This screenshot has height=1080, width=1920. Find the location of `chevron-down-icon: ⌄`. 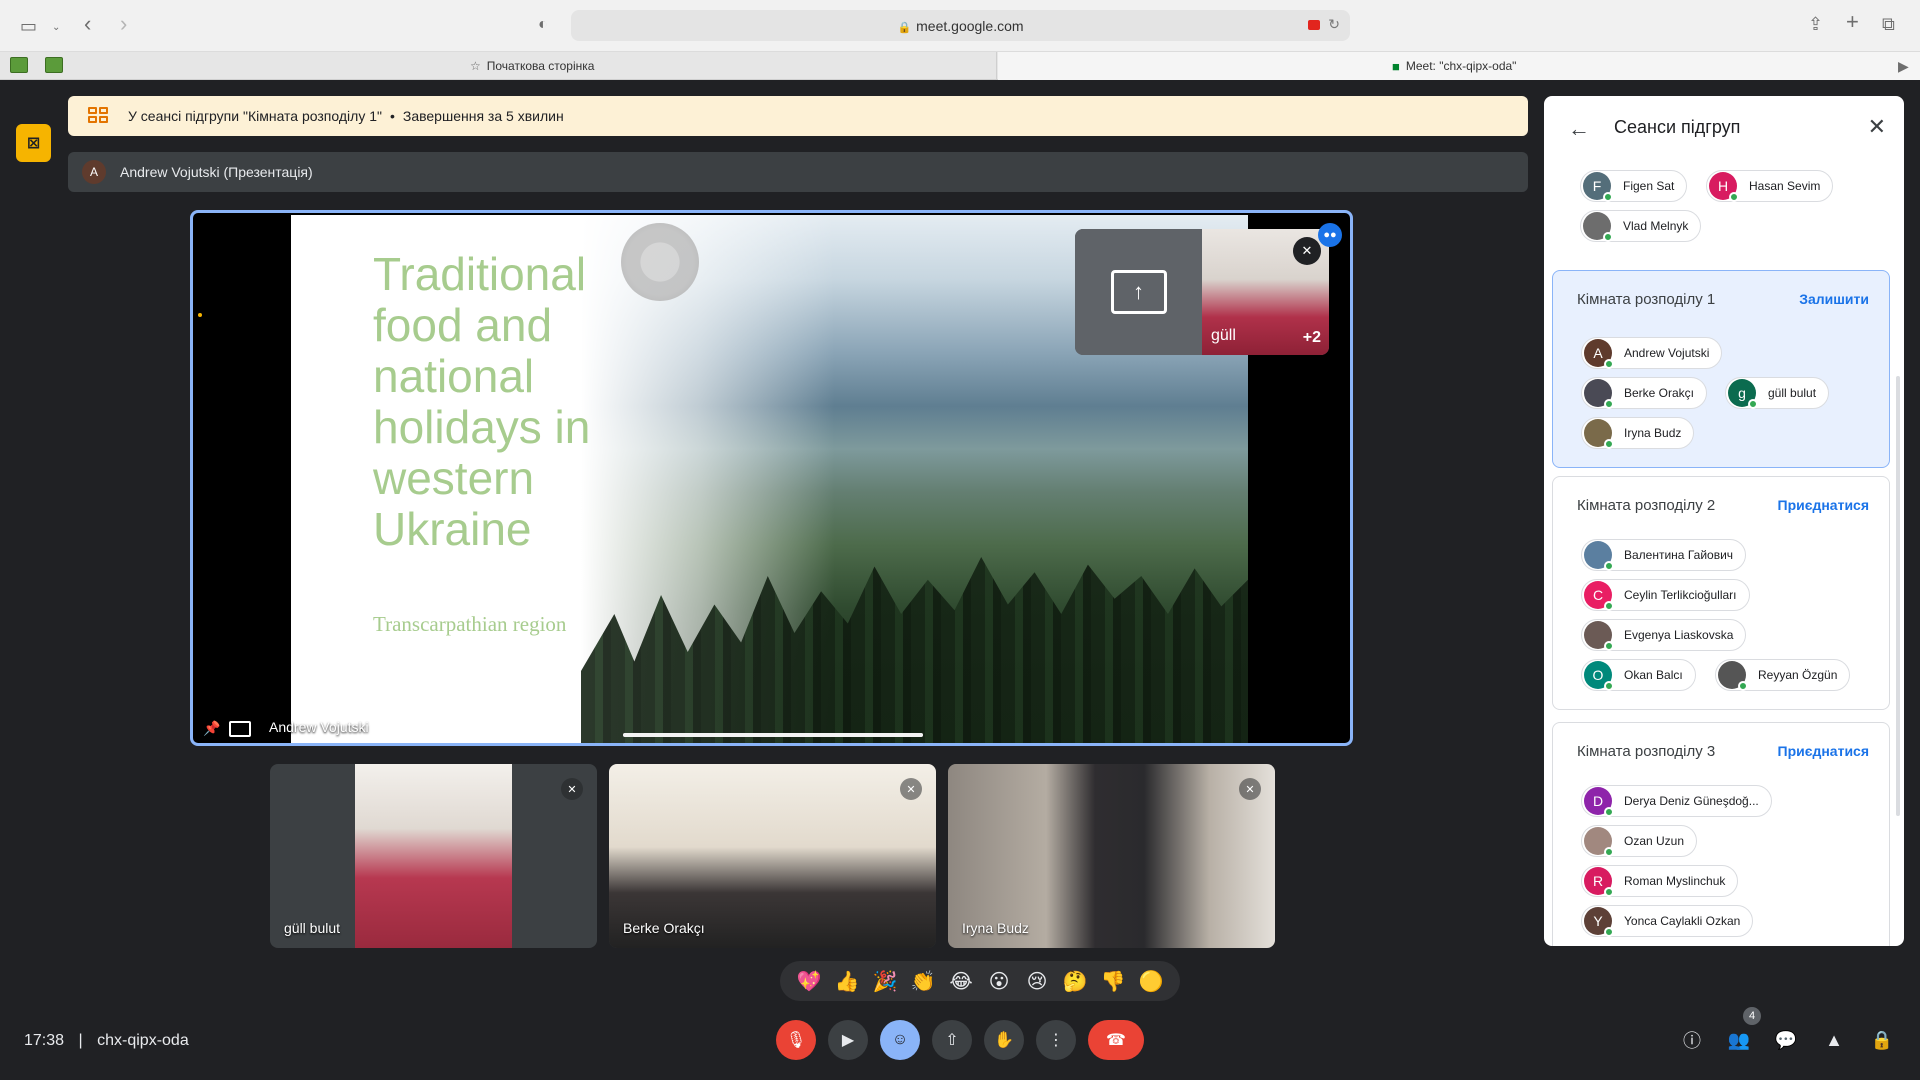

chevron-down-icon: ⌄ is located at coordinates (56, 28).